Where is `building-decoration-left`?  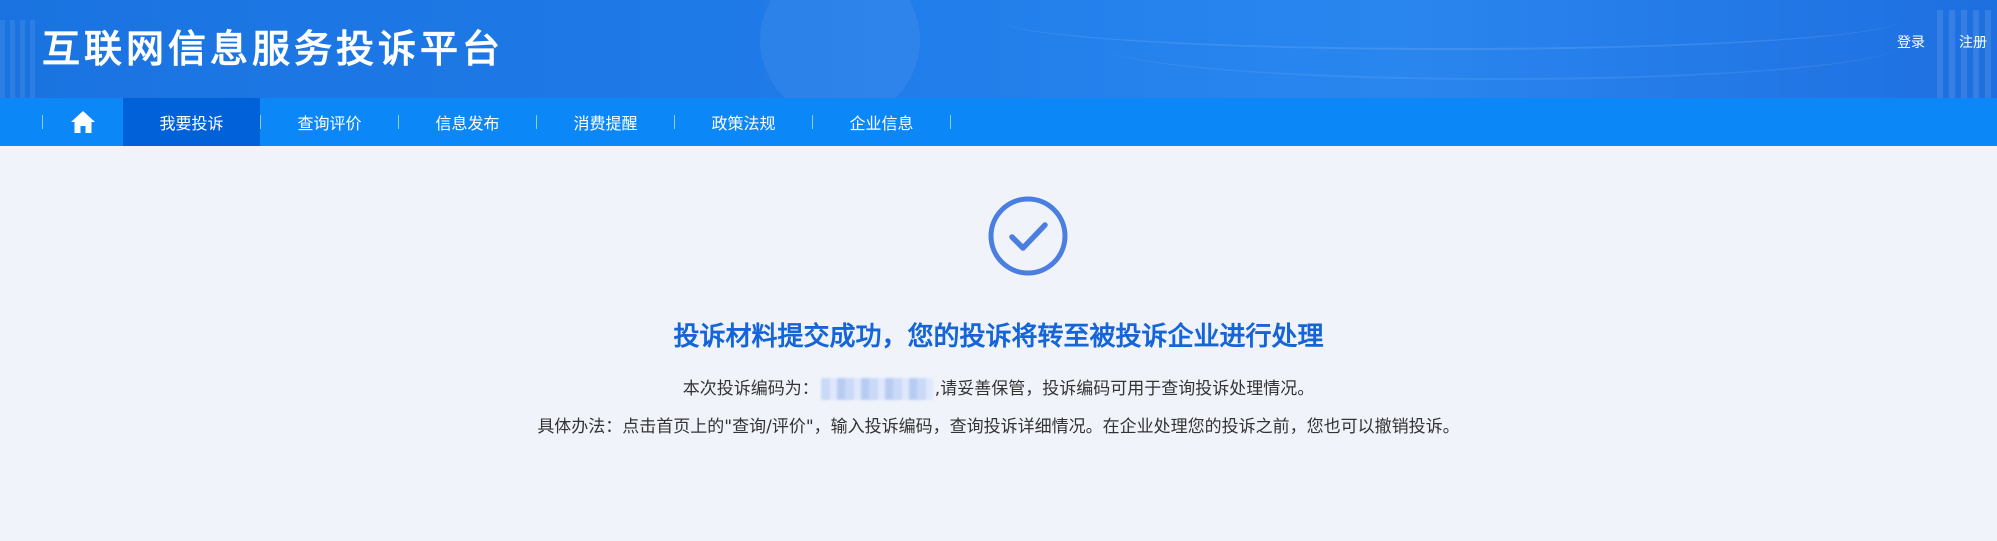 building-decoration-left is located at coordinates (20, 59).